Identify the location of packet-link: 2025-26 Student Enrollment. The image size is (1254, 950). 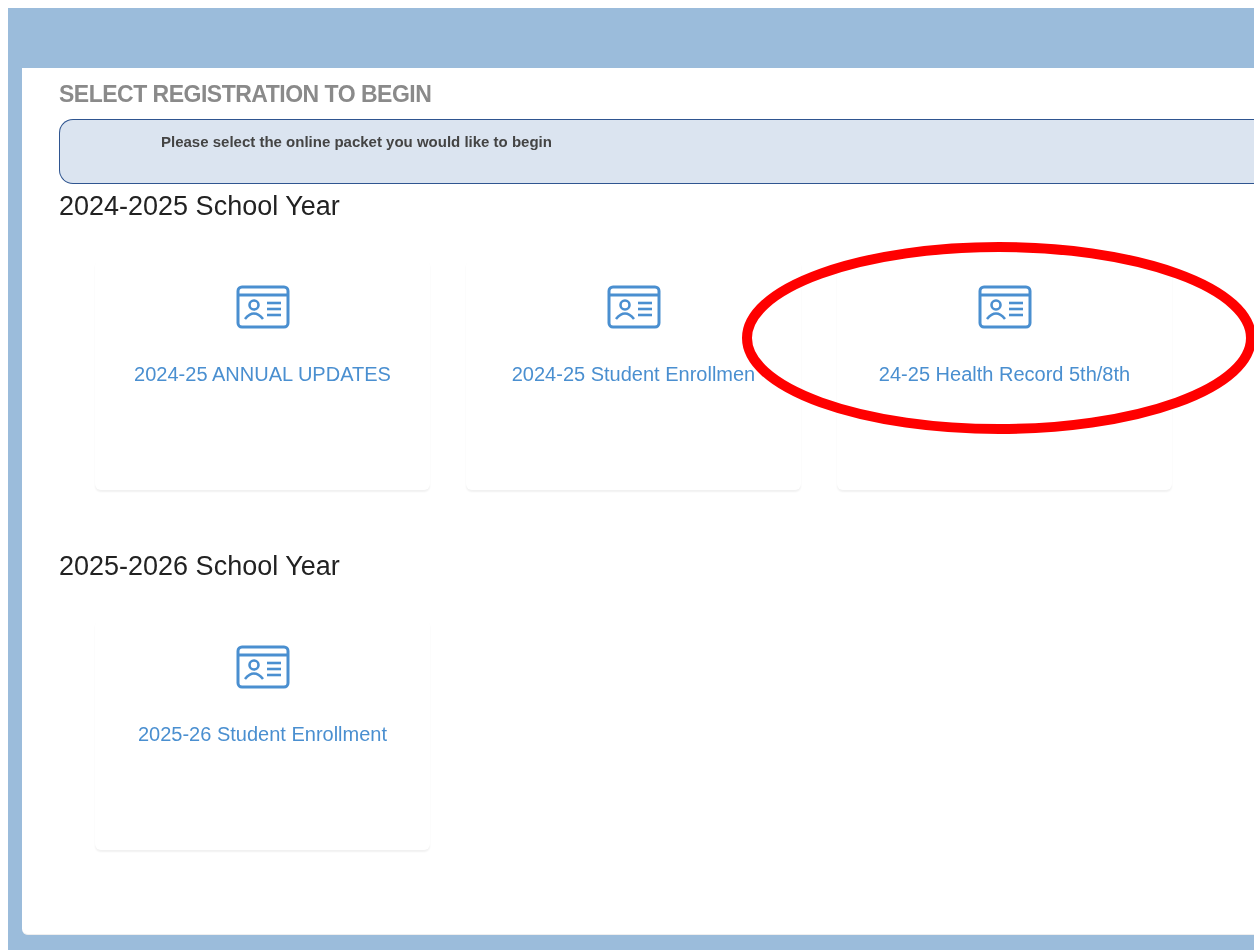
(262, 734).